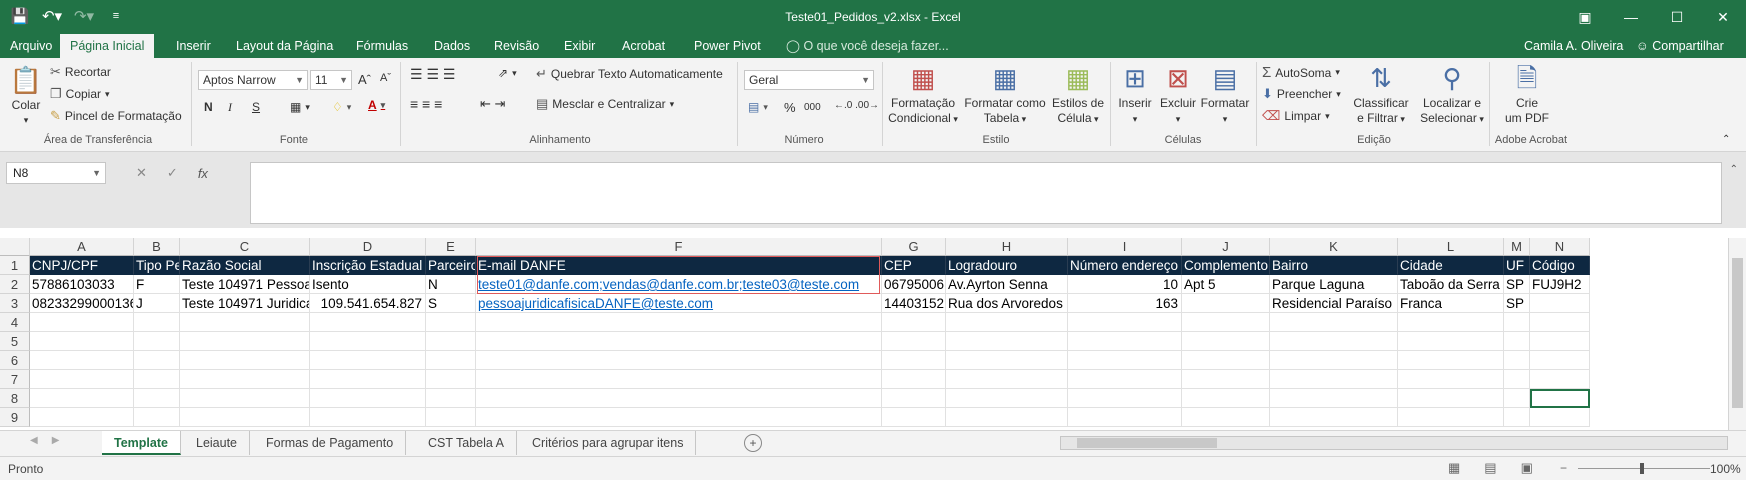  I want to click on cell-c5, so click(245, 341).